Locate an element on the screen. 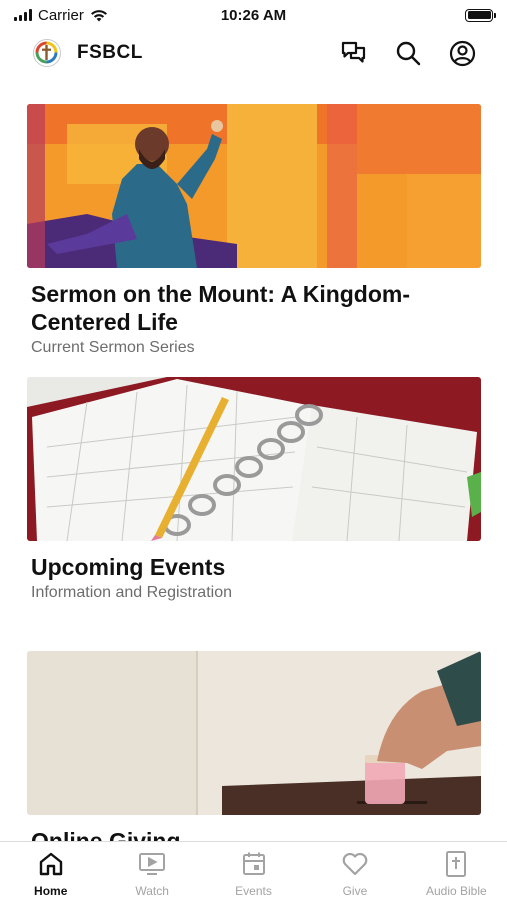 The height and width of the screenshot is (900, 507). app-title: FSBCL is located at coordinates (110, 52).